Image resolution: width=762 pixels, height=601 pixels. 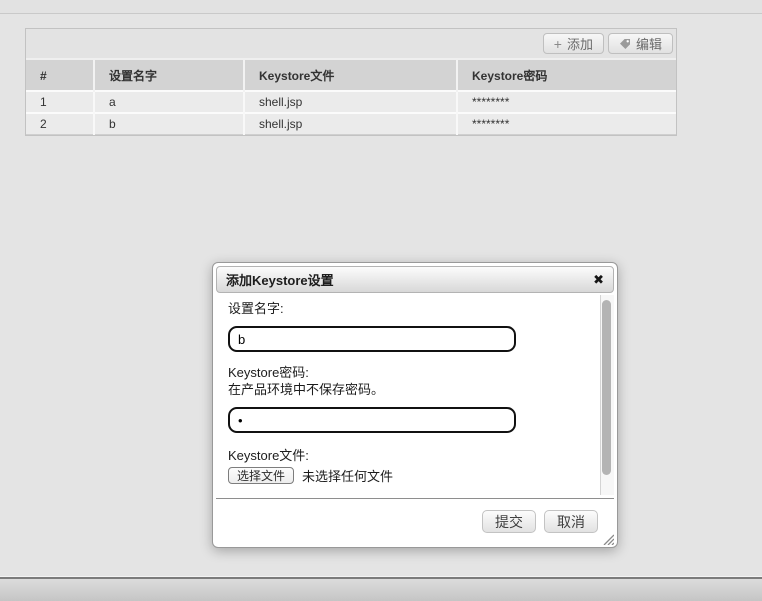 I want to click on edit-button-label: 编辑, so click(x=648, y=44).